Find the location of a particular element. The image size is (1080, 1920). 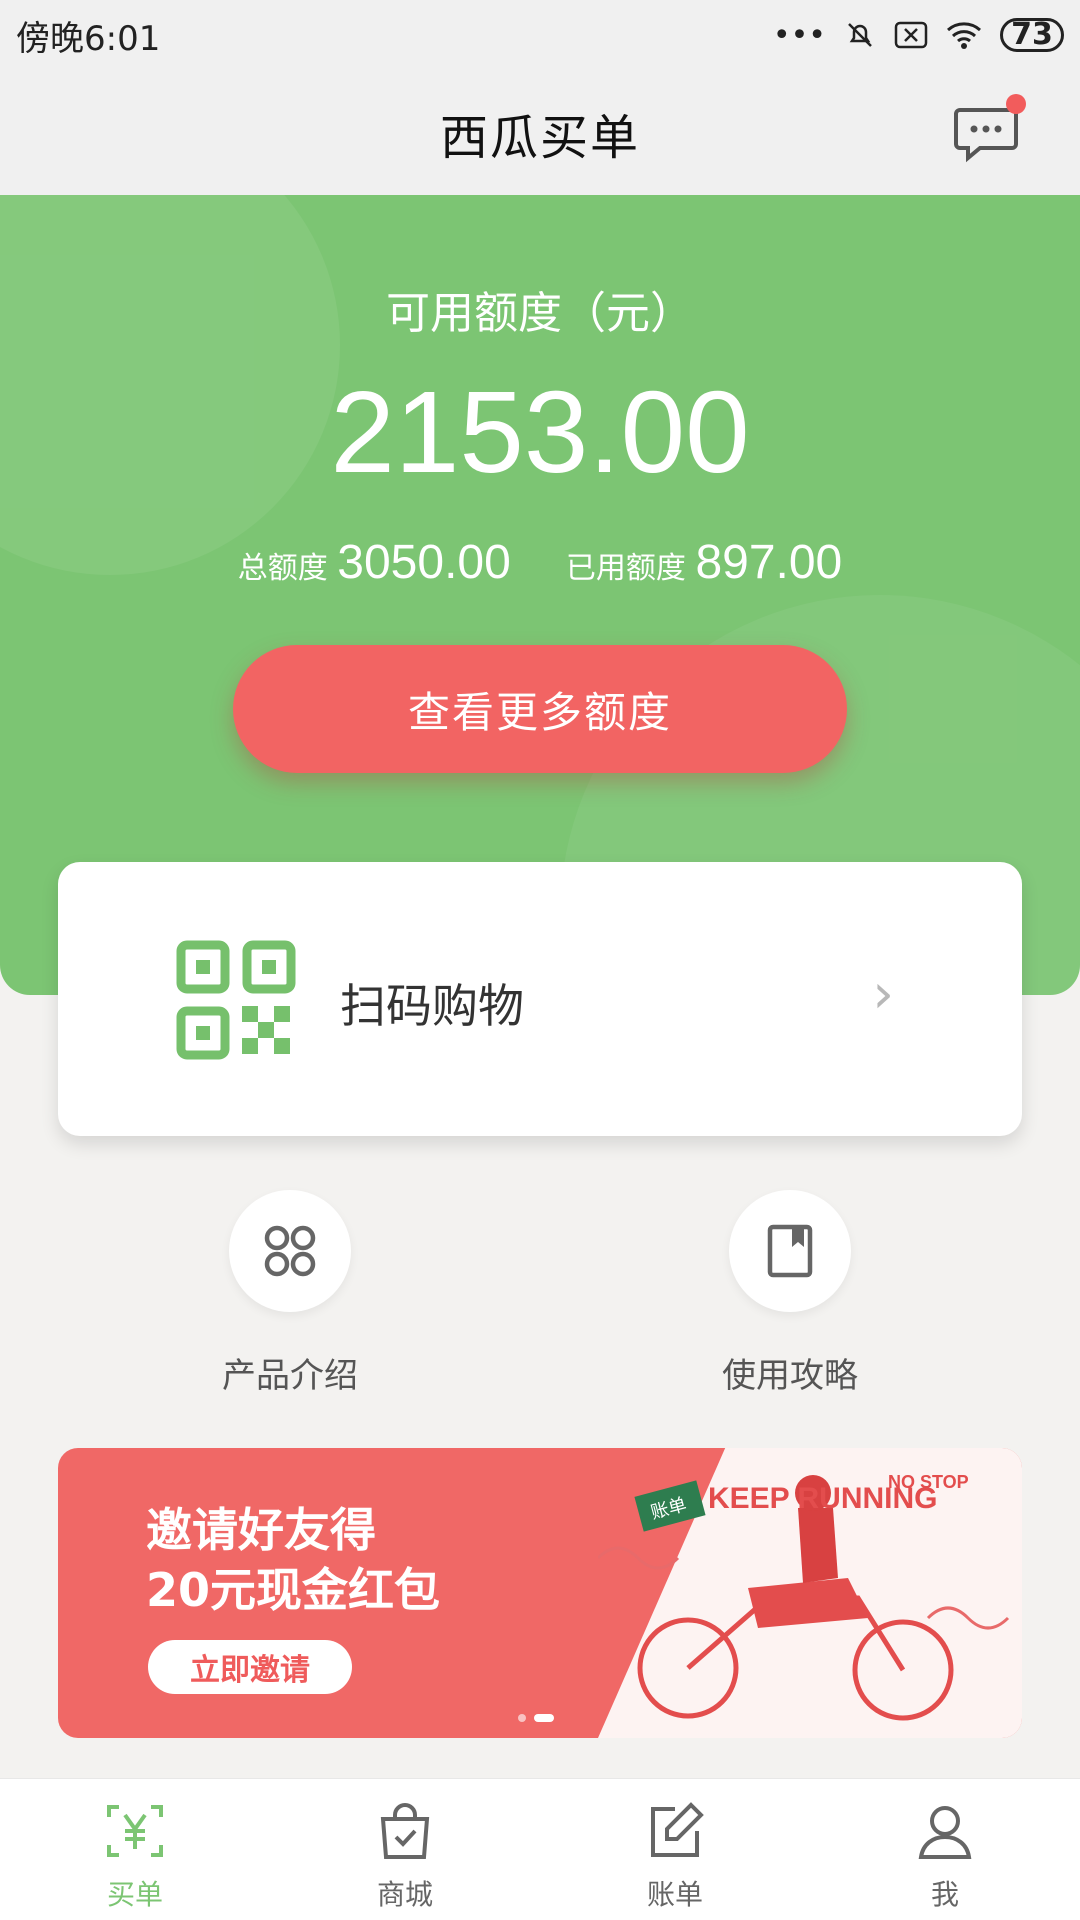

tab-mall: 商城 is located at coordinates (405, 1849).